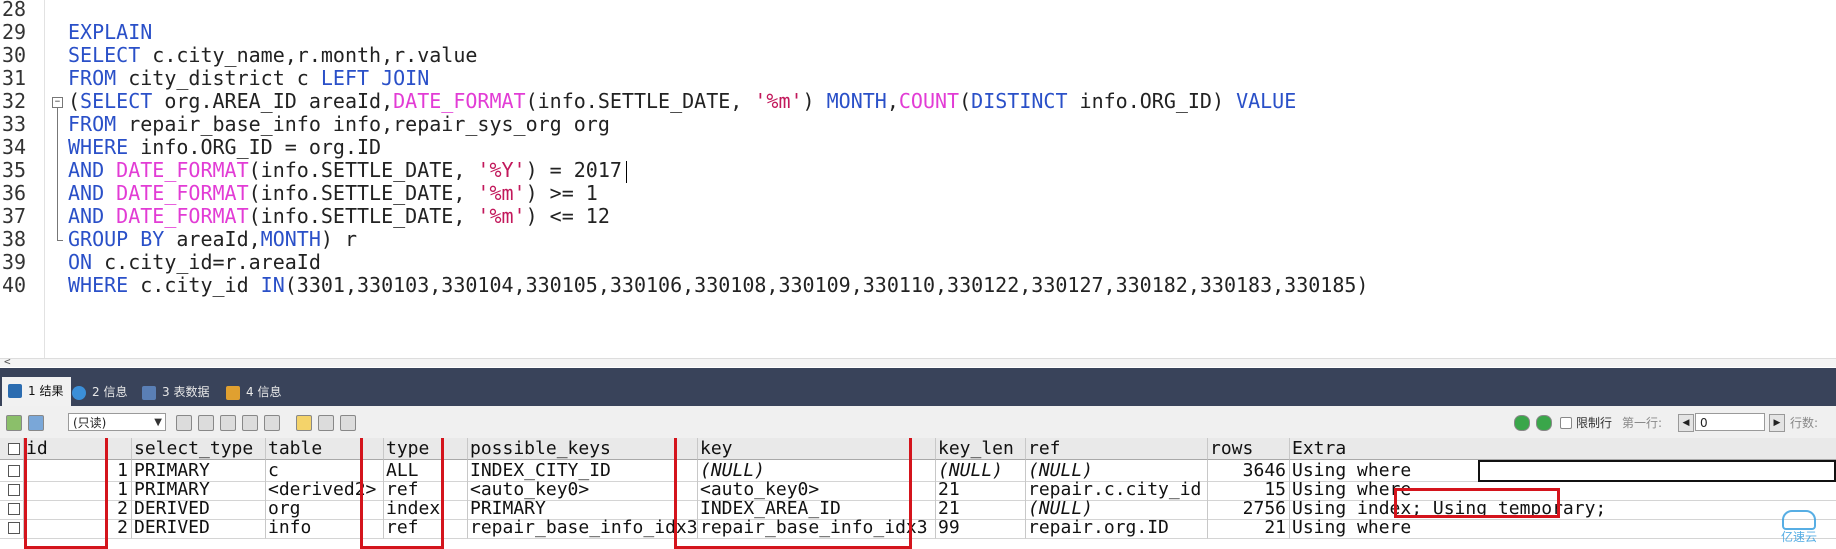 This screenshot has width=1836, height=549. What do you see at coordinates (981, 528) in the screenshot?
I see `cell-key-len: 99` at bounding box center [981, 528].